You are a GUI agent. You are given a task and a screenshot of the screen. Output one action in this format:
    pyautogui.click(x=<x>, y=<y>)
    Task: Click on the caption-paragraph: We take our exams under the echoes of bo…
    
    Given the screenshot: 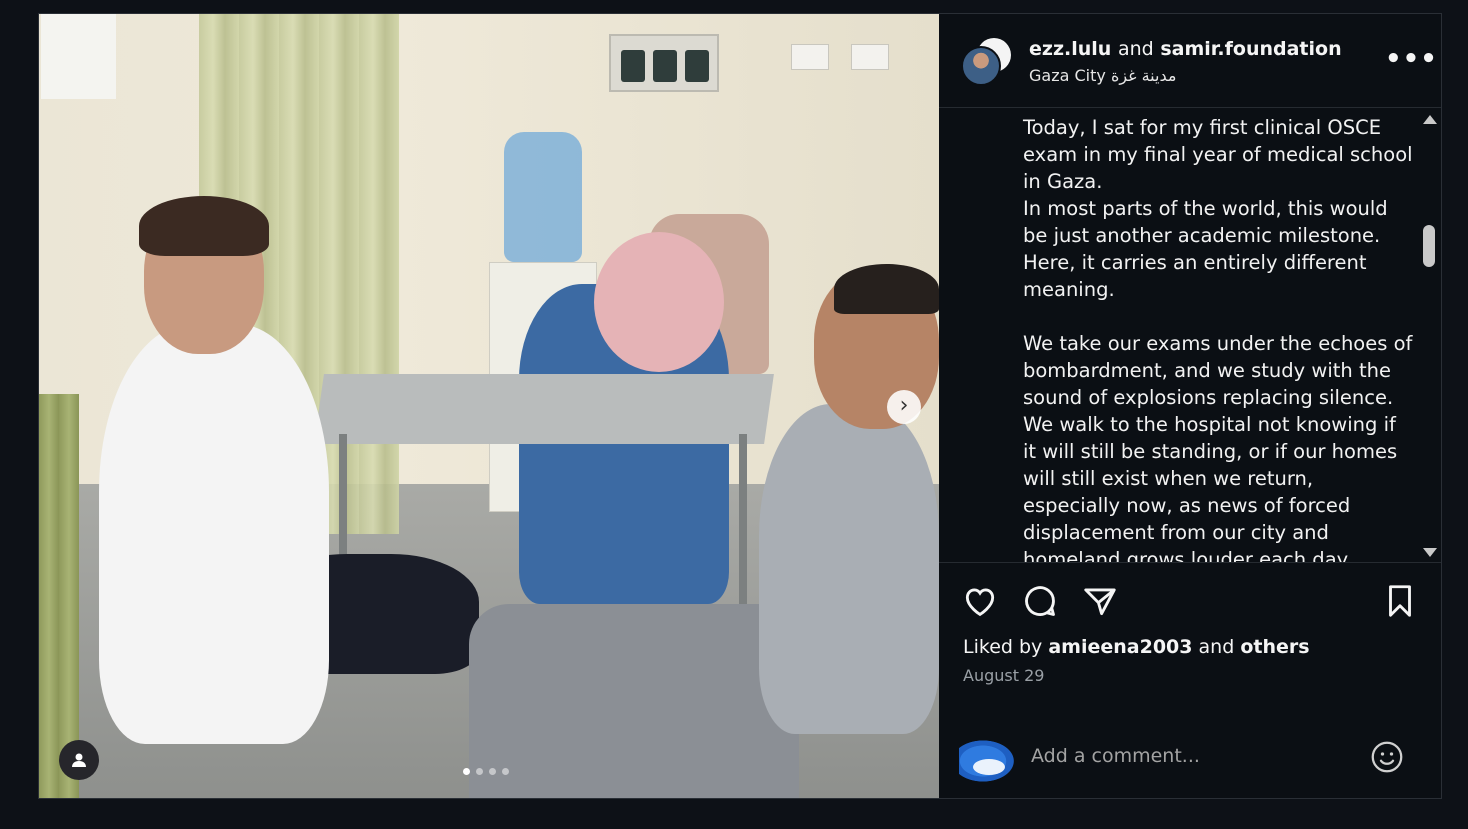 What is the action you would take?
    pyautogui.click(x=1218, y=447)
    